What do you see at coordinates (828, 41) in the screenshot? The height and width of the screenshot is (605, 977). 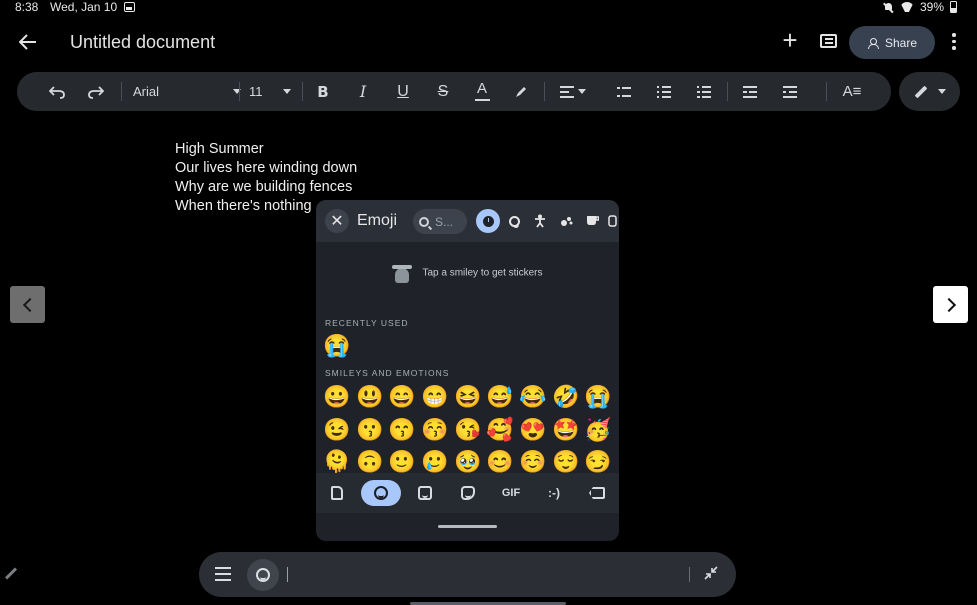 I see `comment-icon` at bounding box center [828, 41].